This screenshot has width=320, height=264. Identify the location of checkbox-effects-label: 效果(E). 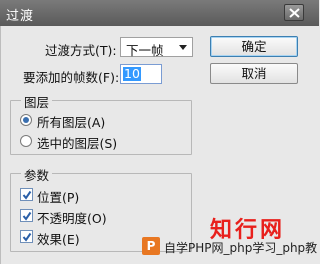
(58, 239).